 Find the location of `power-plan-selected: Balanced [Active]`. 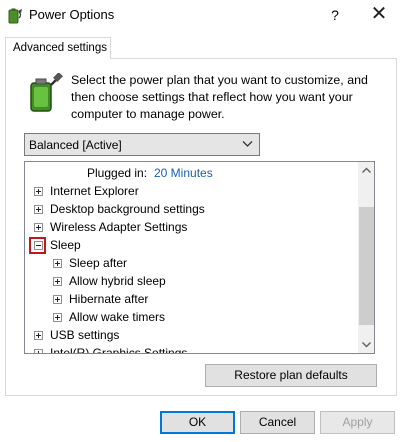

power-plan-selected: Balanced [Active] is located at coordinates (75, 145).